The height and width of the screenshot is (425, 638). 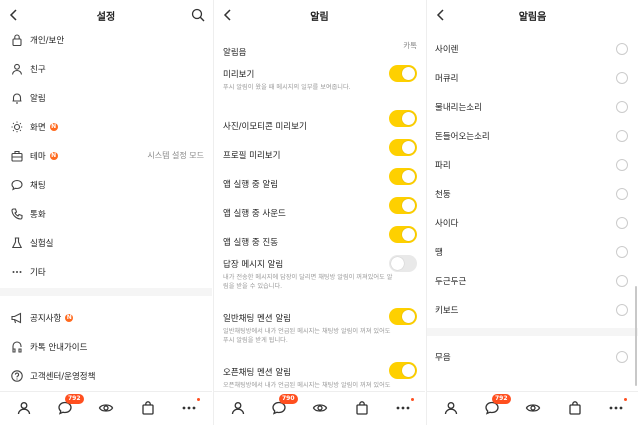 I want to click on reply-alert-toggle, so click(x=403, y=263).